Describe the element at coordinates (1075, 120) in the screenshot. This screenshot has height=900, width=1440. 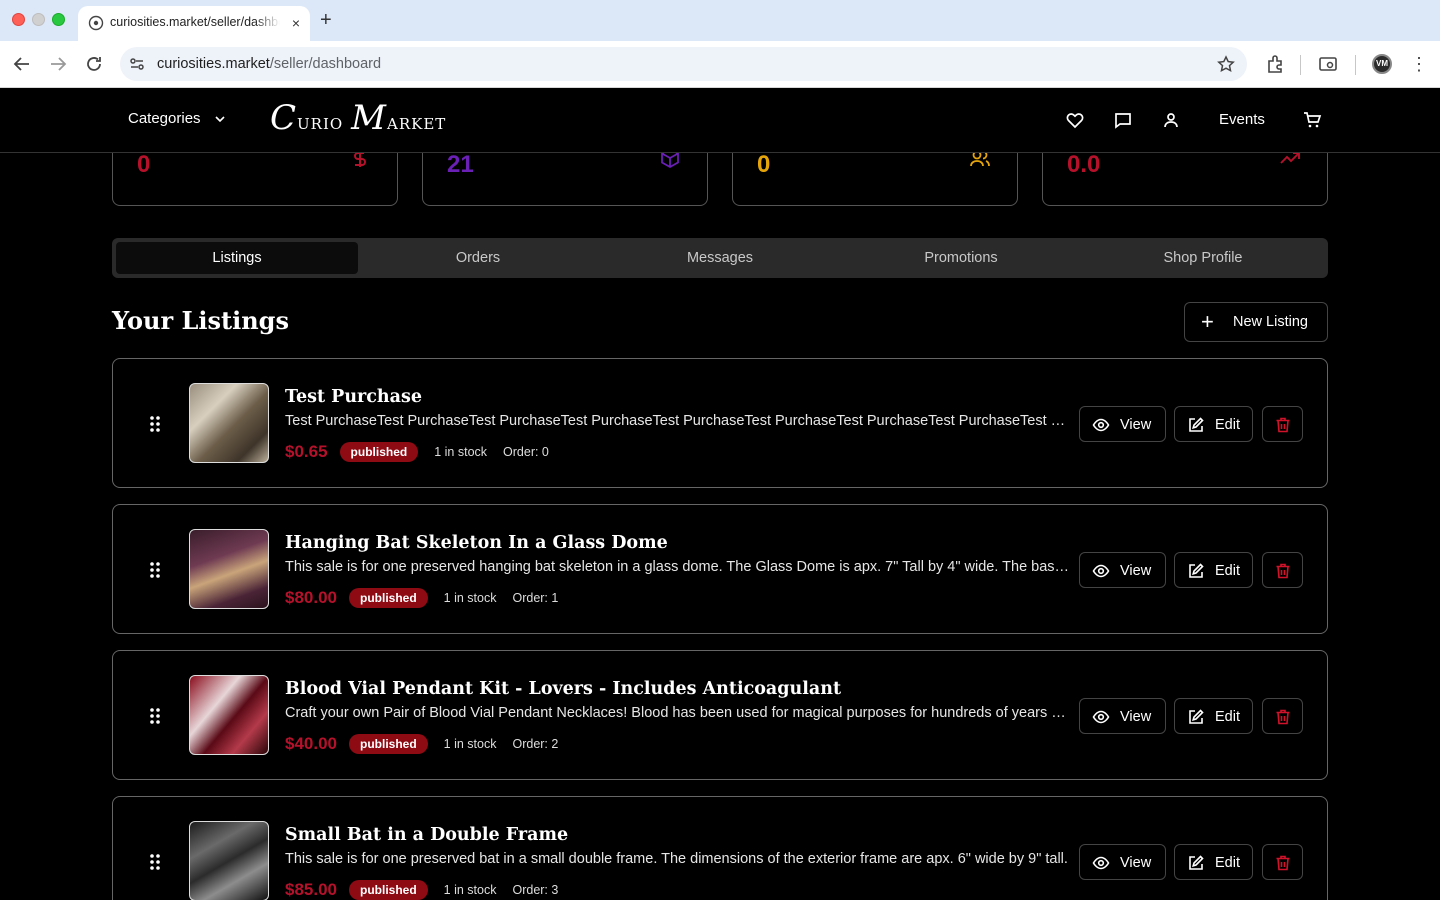
I see `heart-icon` at that location.